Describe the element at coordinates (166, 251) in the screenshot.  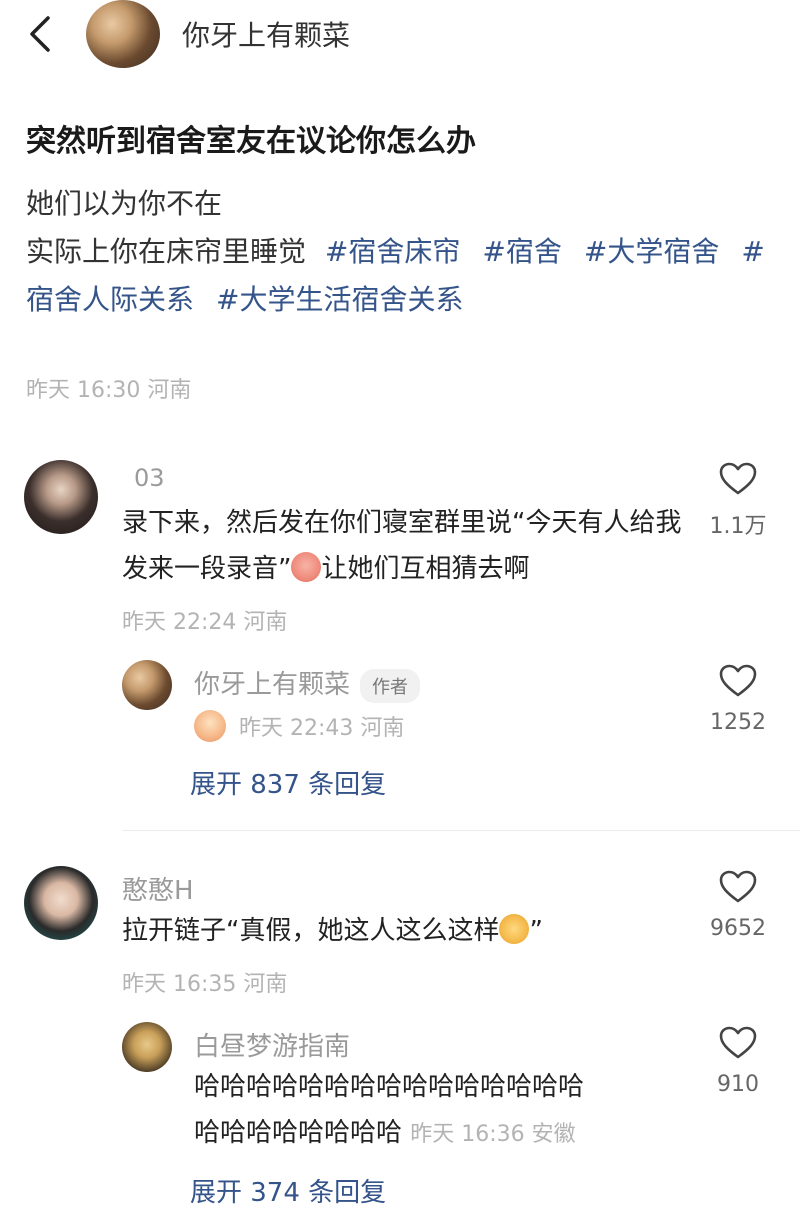
I see `post-line-2-text: 实际上你在床帘里睡觉` at that location.